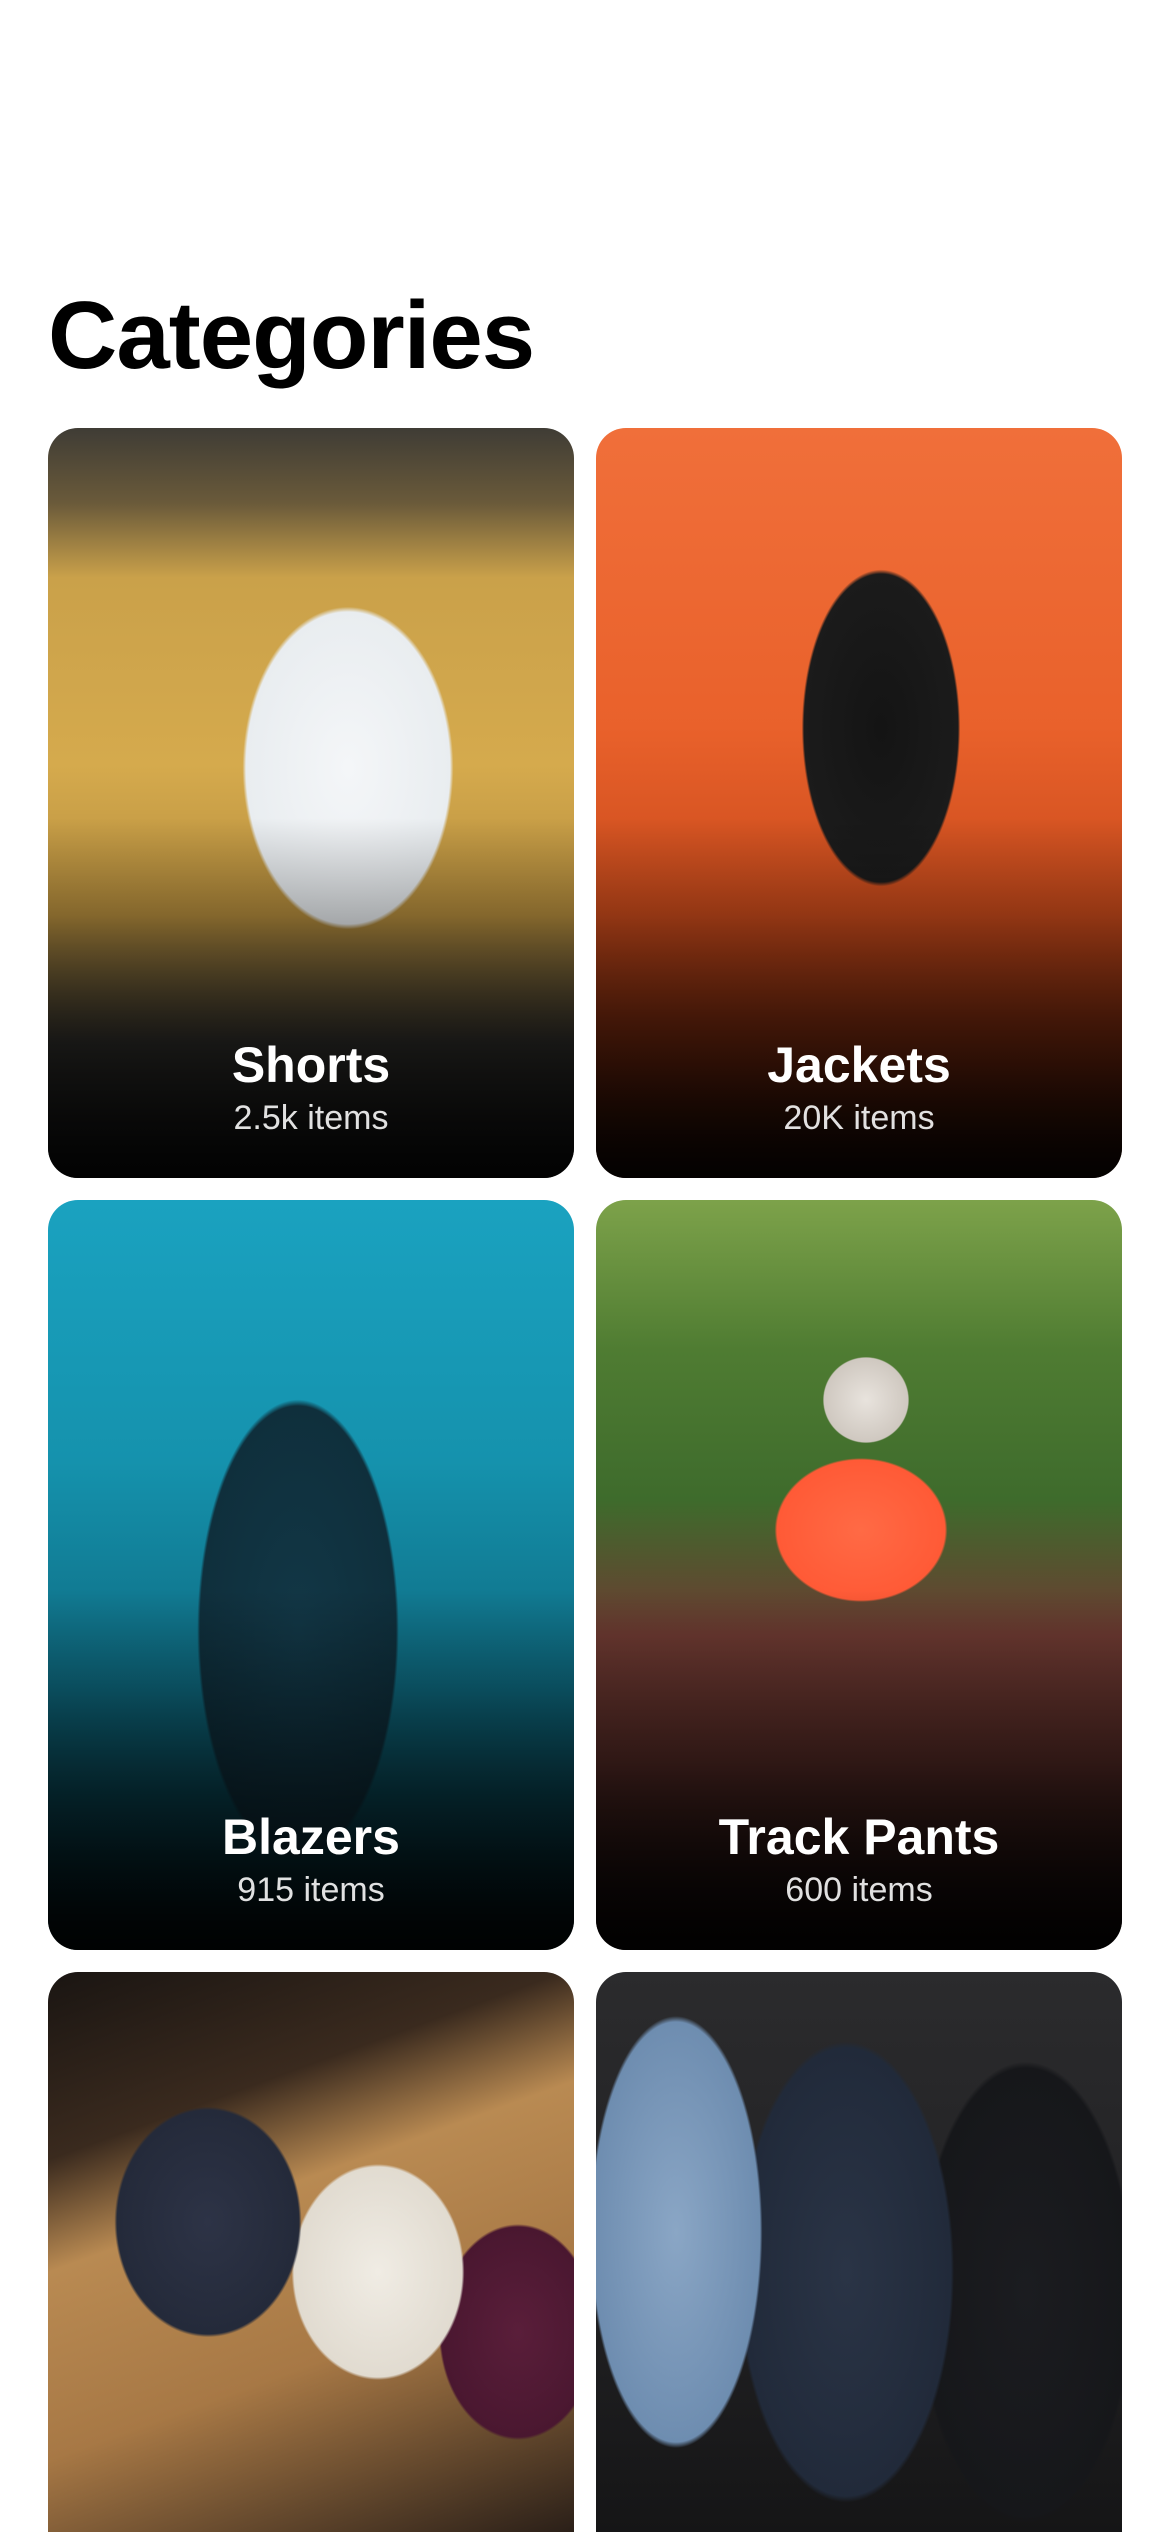  I want to click on category-name: Jackets, so click(859, 1065).